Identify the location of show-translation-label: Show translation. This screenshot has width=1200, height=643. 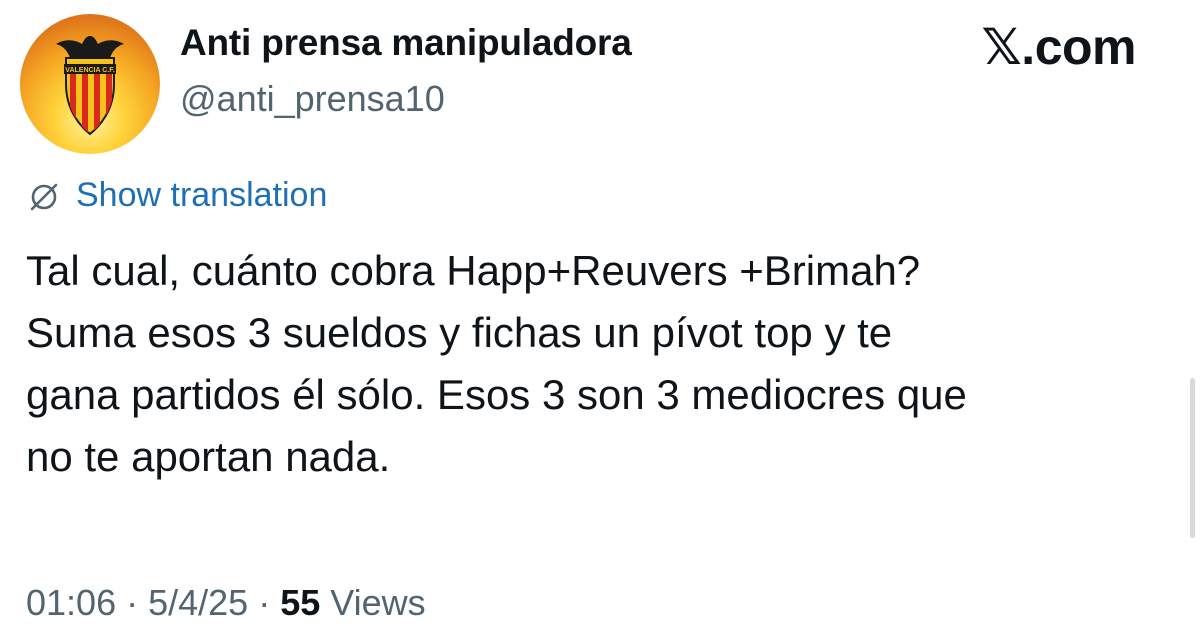
(201, 195).